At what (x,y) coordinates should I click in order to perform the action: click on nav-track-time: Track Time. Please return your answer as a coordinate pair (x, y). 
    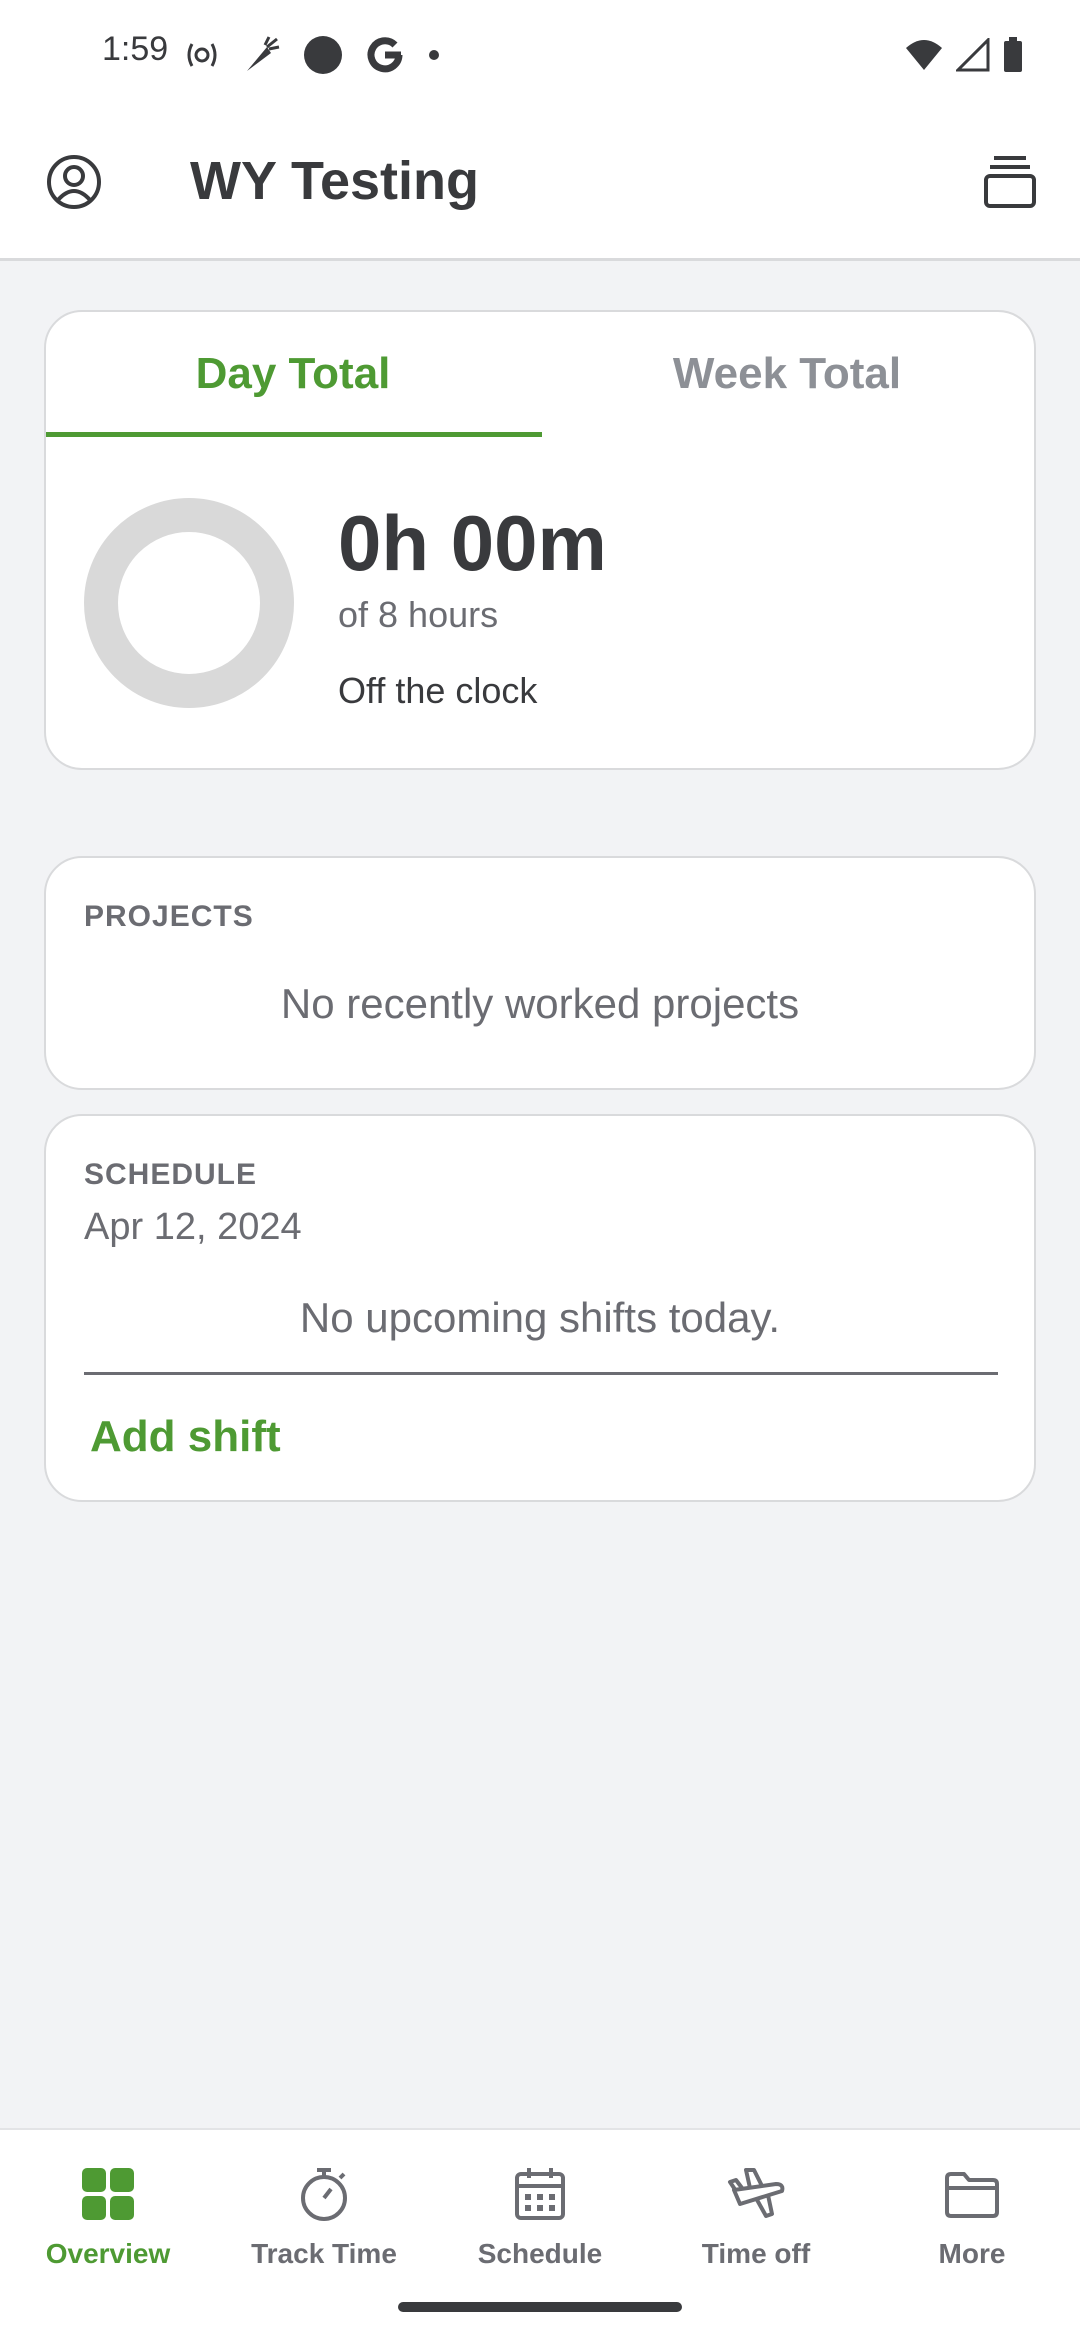
    Looking at the image, I should click on (324, 2230).